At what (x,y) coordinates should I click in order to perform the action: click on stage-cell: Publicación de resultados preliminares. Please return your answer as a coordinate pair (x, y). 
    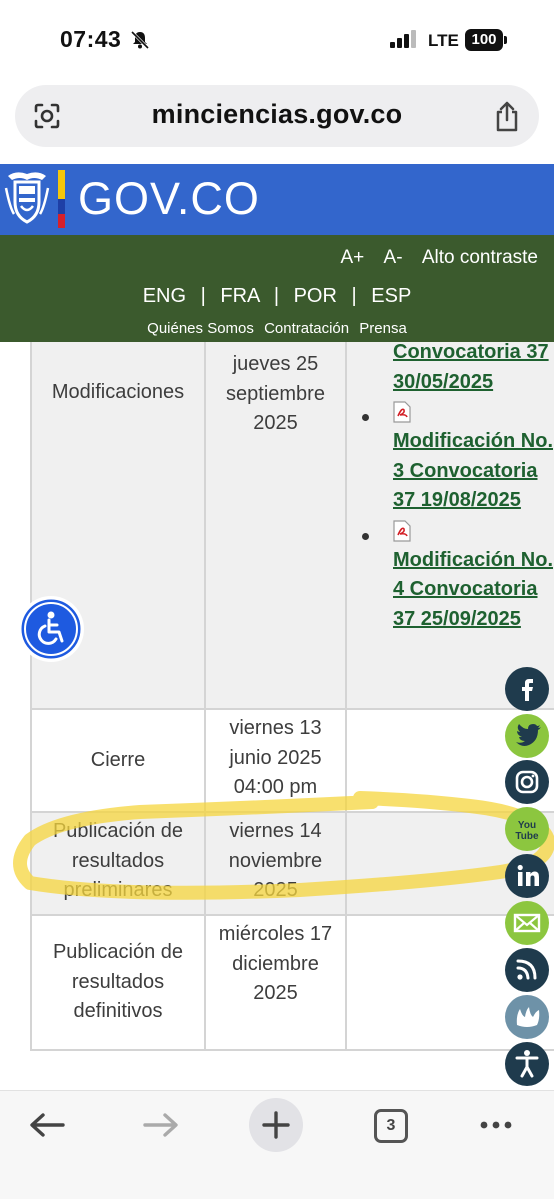
    Looking at the image, I should click on (118, 863).